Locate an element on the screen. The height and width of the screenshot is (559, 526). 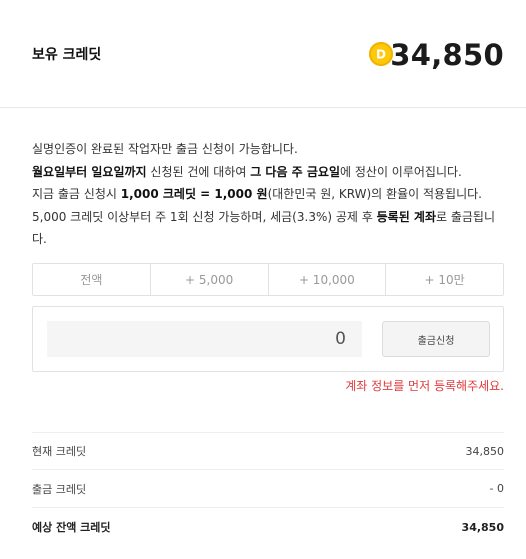
svg-text: D is located at coordinates (381, 55).